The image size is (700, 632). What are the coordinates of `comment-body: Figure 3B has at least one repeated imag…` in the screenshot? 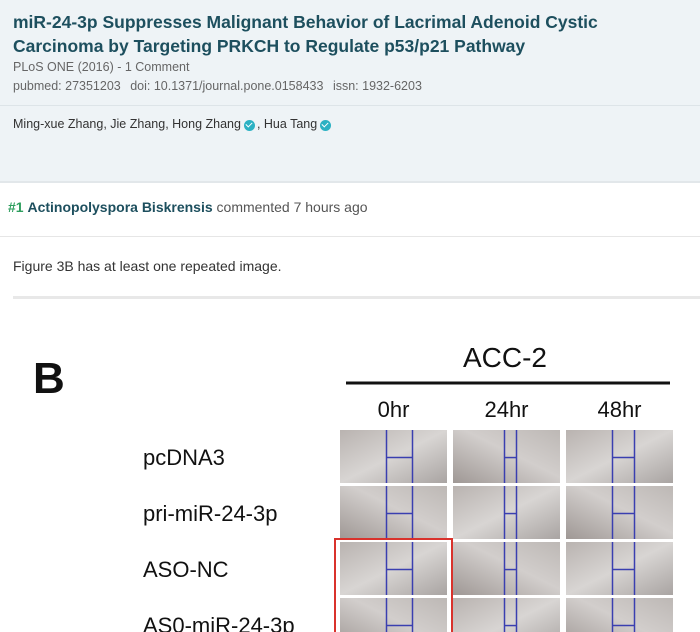 It's located at (147, 266).